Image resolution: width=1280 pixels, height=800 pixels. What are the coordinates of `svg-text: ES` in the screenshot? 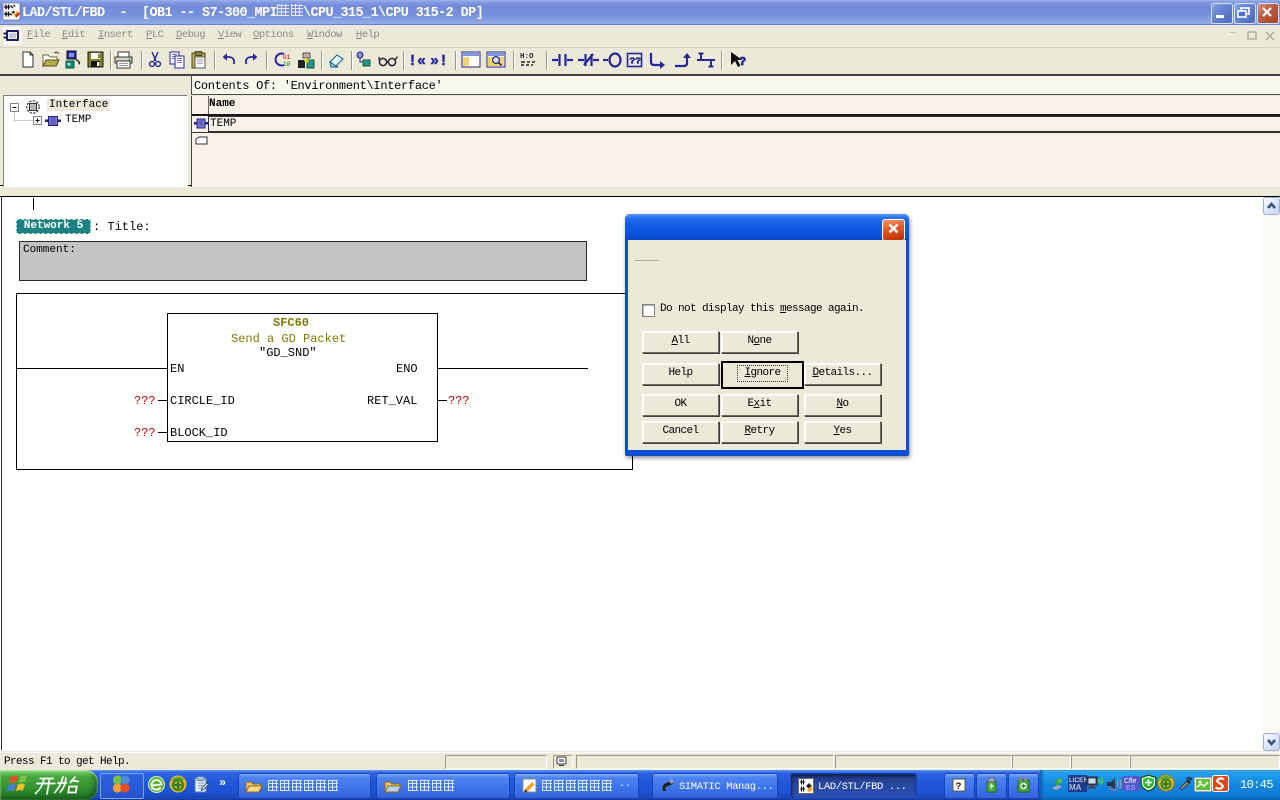 It's located at (1131, 788).